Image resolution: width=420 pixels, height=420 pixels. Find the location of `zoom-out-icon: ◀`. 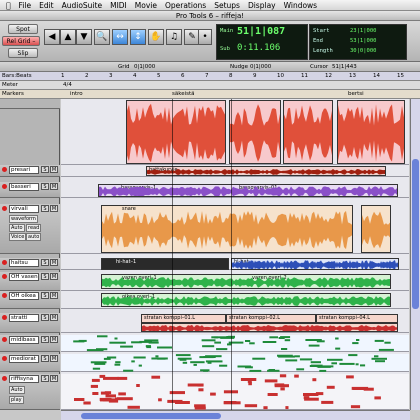

zoom-out-icon: ◀ is located at coordinates (52, 37).